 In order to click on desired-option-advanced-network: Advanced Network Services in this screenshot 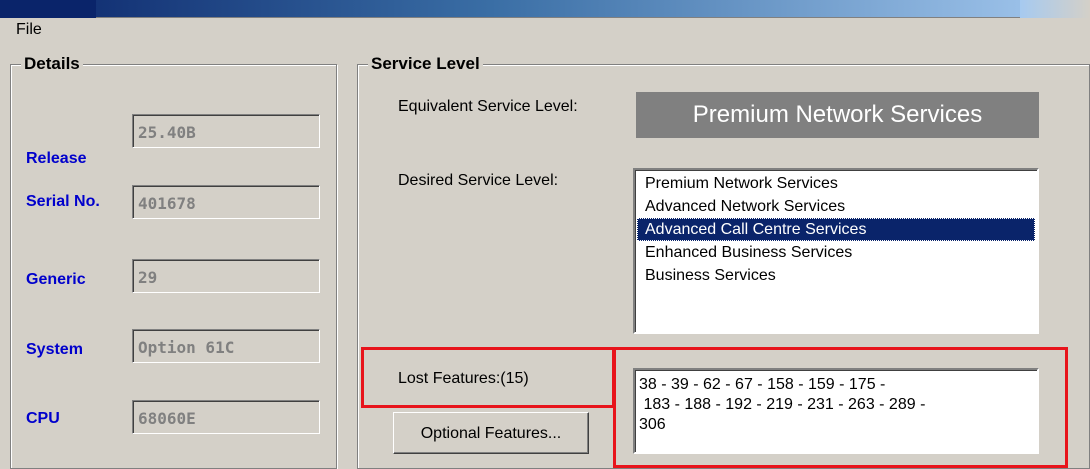, I will do `click(836, 206)`.